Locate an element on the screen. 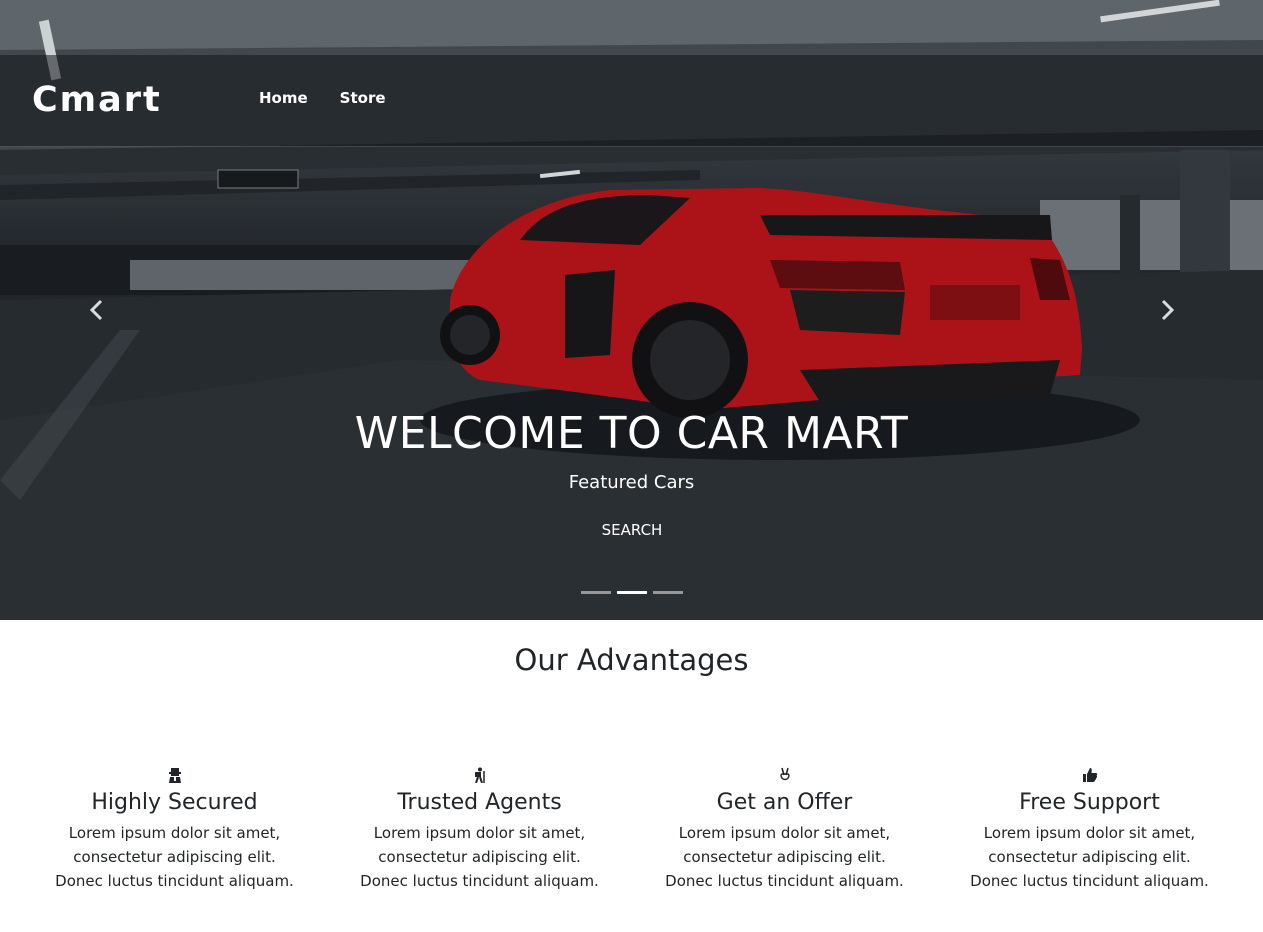 The image size is (1263, 932). chevron-left-icon is located at coordinates (96, 310).